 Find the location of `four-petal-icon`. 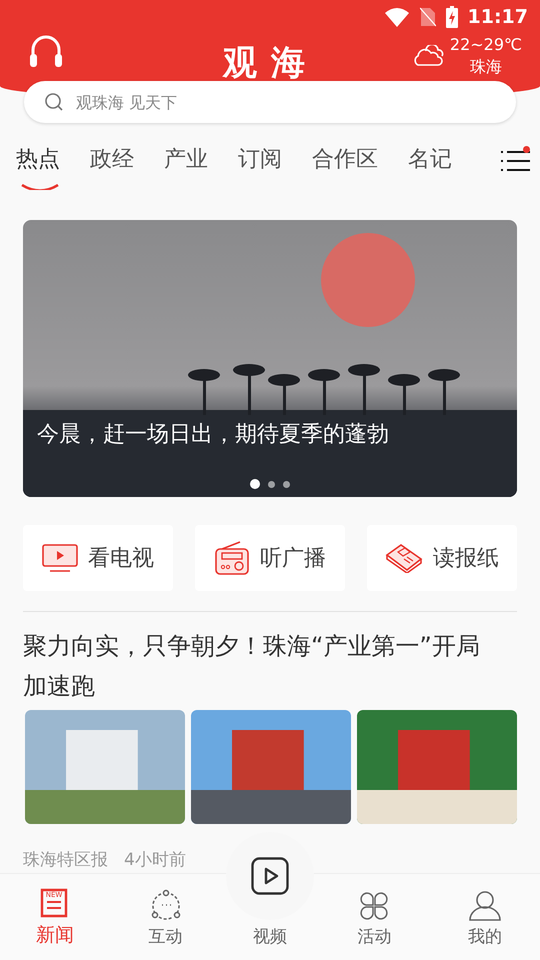

four-petal-icon is located at coordinates (374, 906).